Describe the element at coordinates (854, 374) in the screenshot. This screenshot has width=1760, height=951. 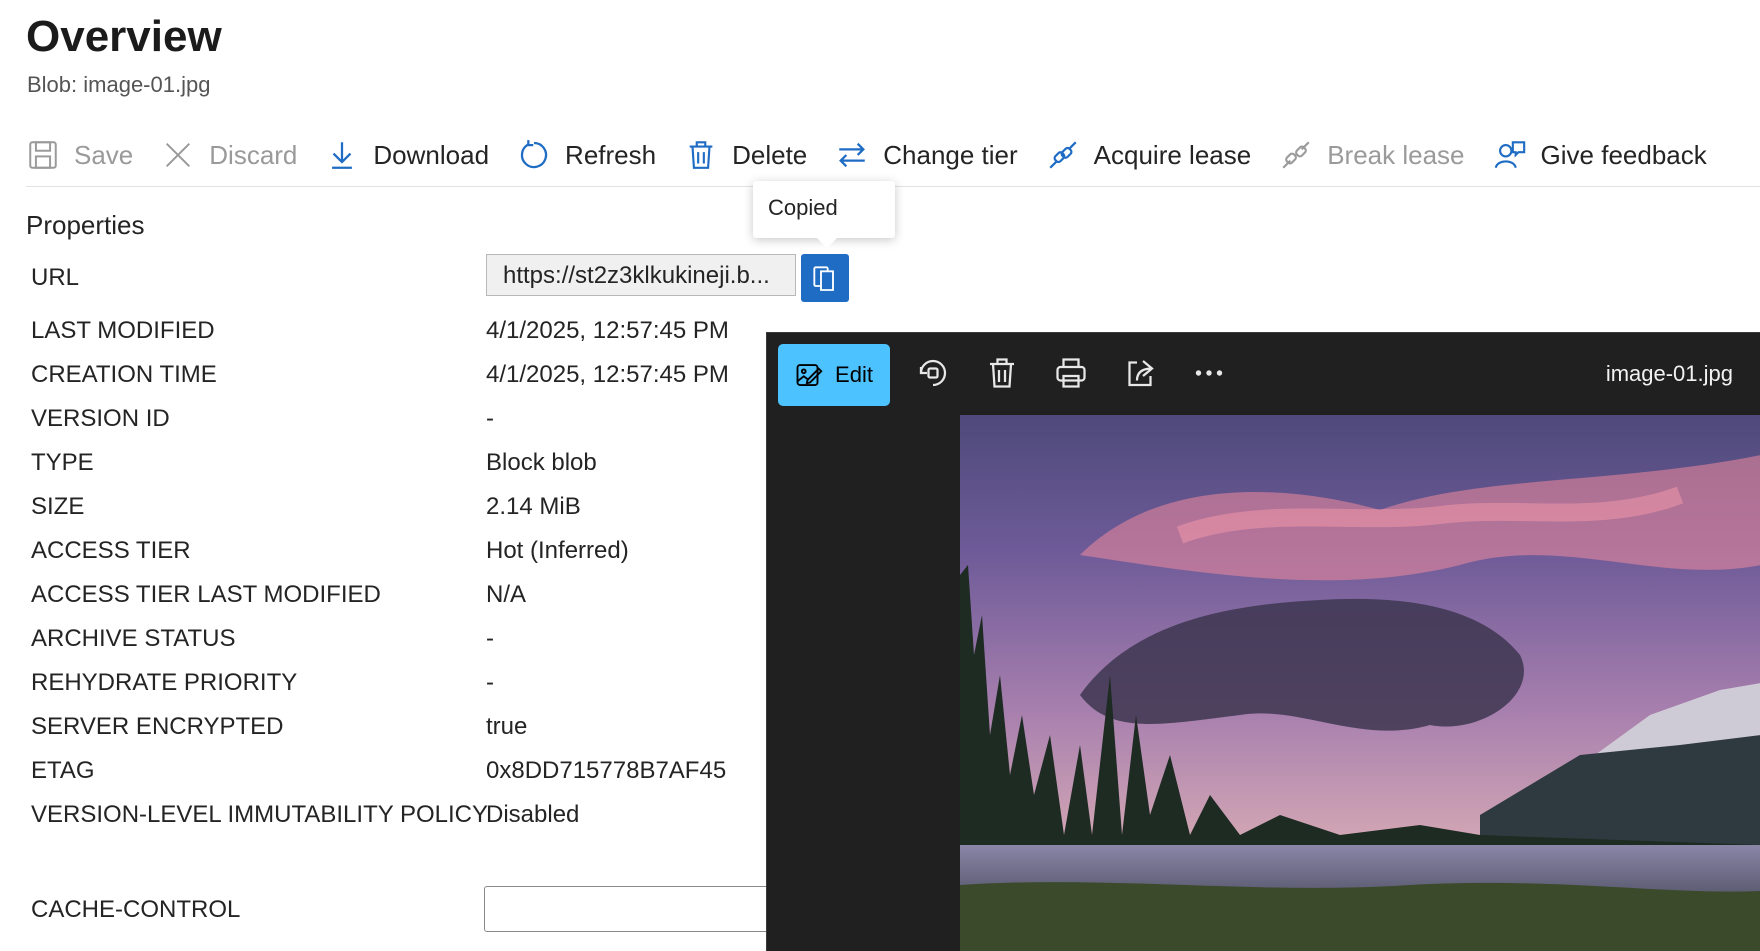
I see `edit-label: Edit` at that location.